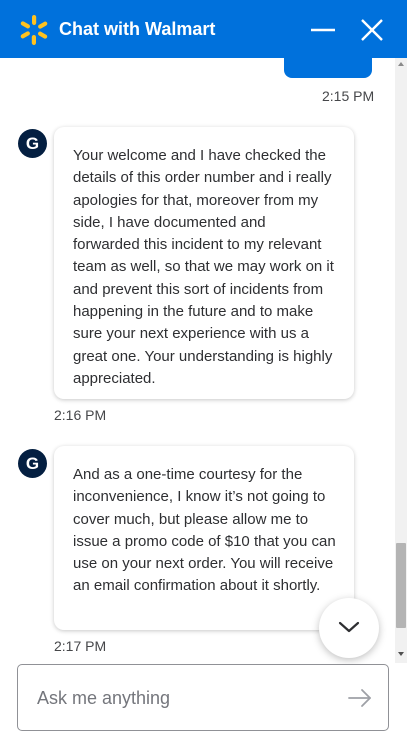  Describe the element at coordinates (182, 698) in the screenshot. I see `message-input` at that location.